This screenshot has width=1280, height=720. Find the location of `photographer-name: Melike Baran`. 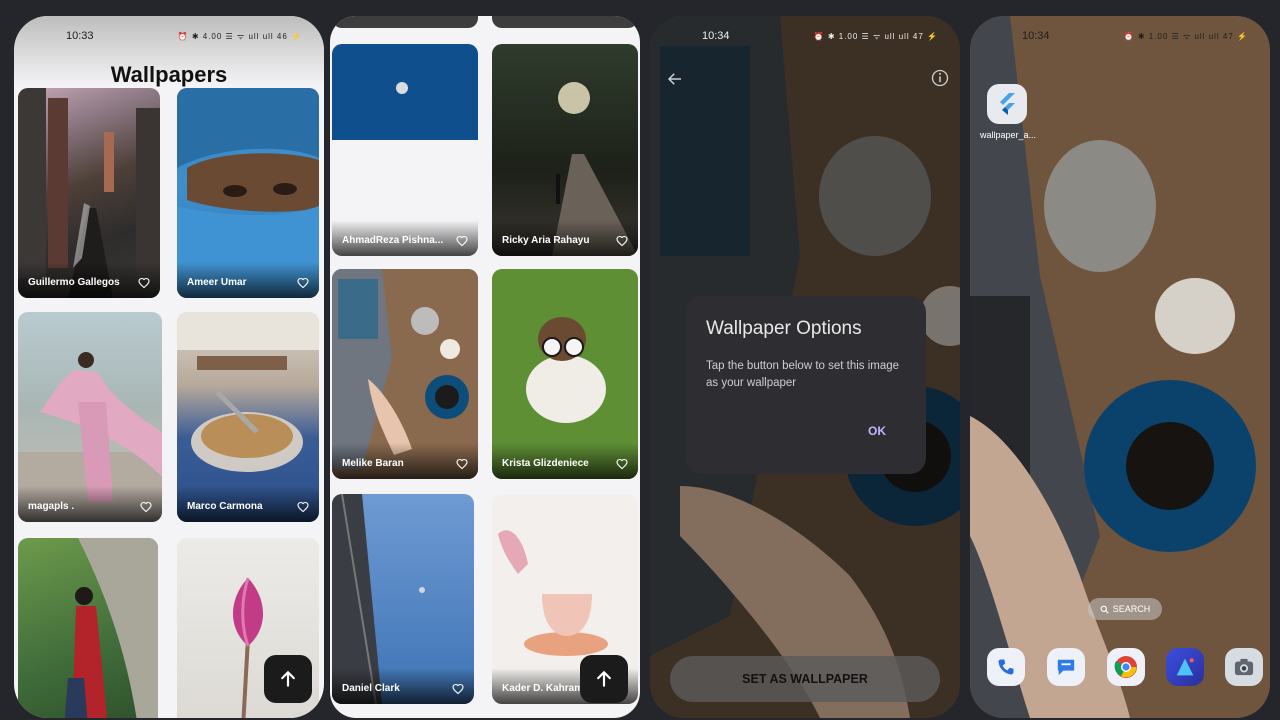

photographer-name: Melike Baran is located at coordinates (373, 463).